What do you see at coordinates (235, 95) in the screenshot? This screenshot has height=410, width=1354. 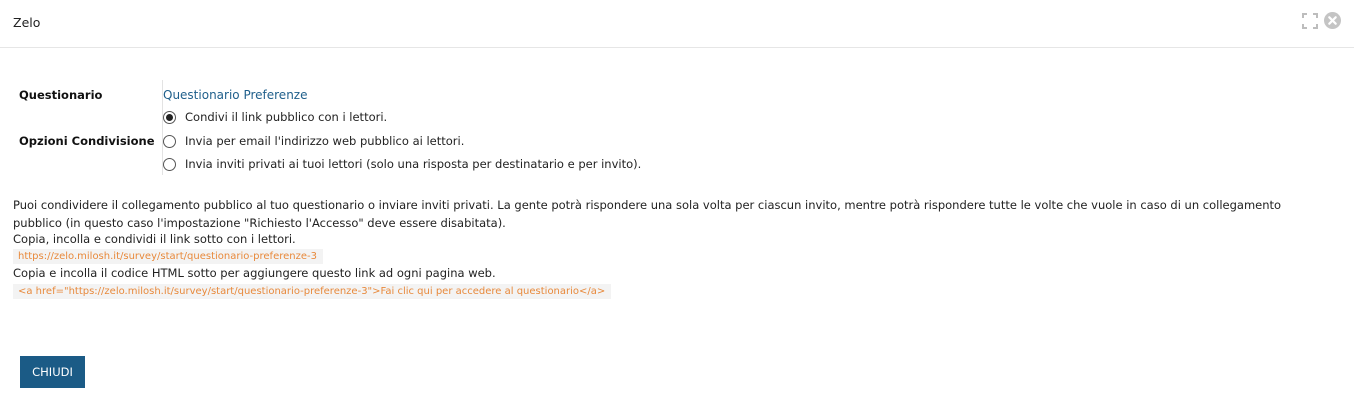 I see `survey-link: Questionario Preferenze` at bounding box center [235, 95].